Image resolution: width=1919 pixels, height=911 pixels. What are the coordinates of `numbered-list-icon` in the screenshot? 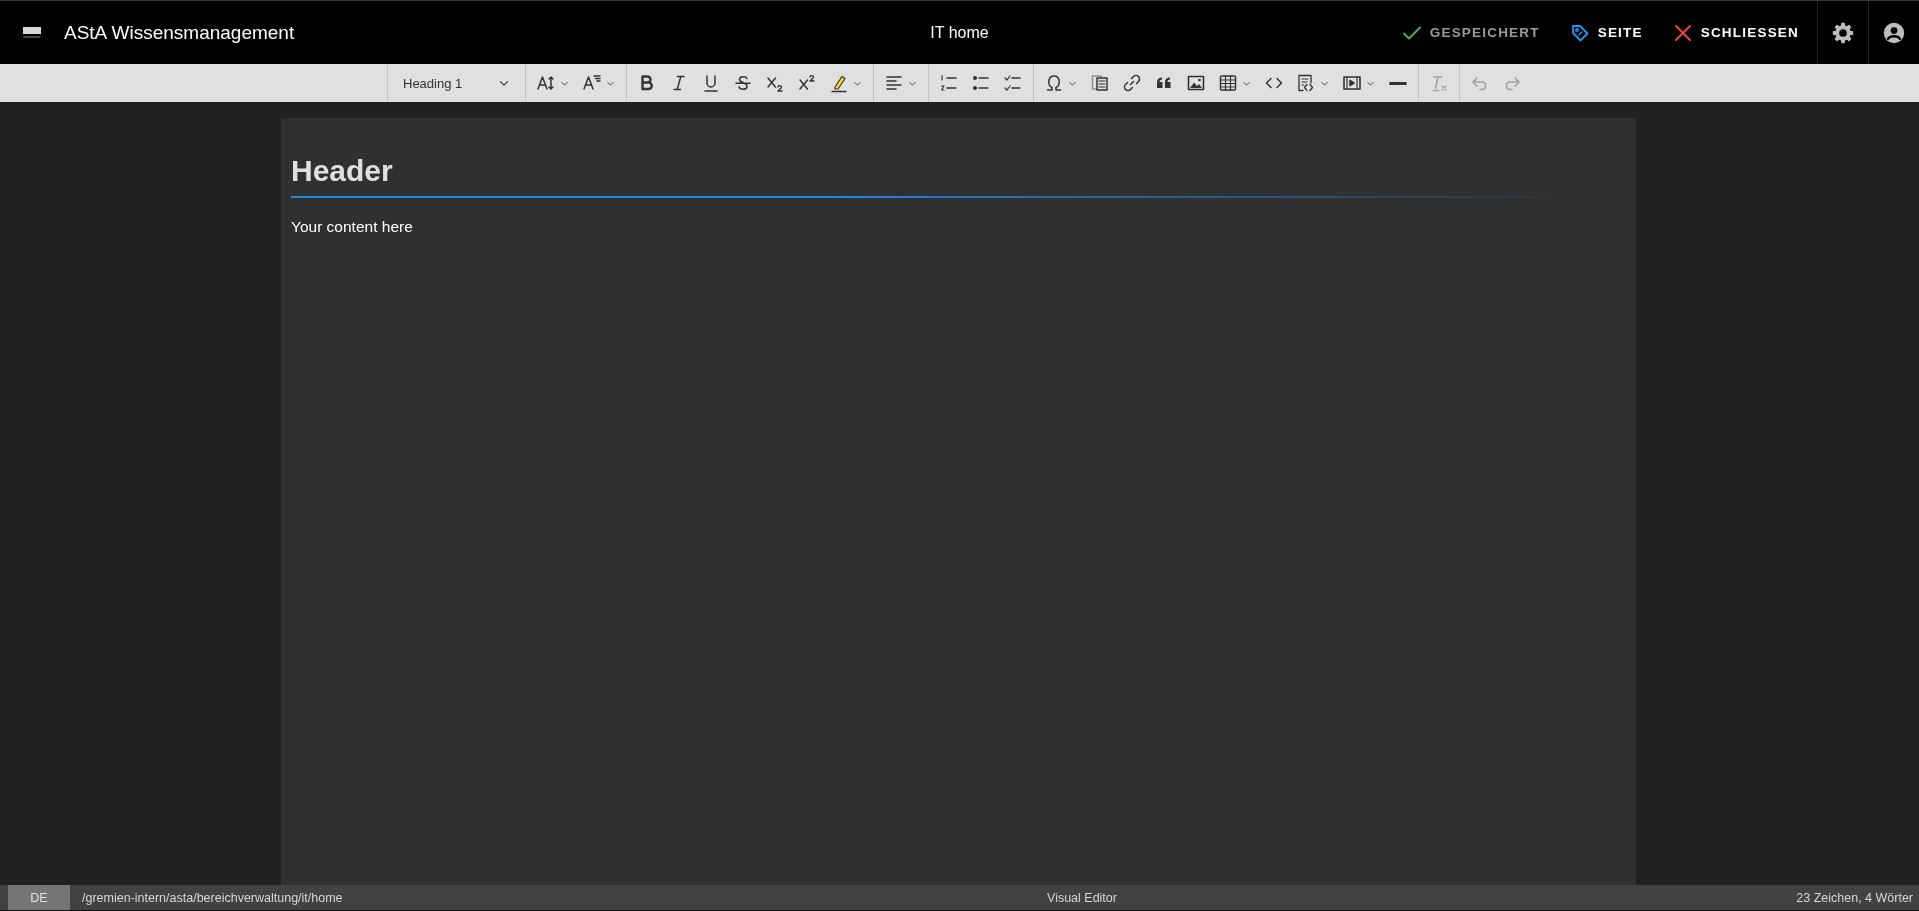 It's located at (949, 83).